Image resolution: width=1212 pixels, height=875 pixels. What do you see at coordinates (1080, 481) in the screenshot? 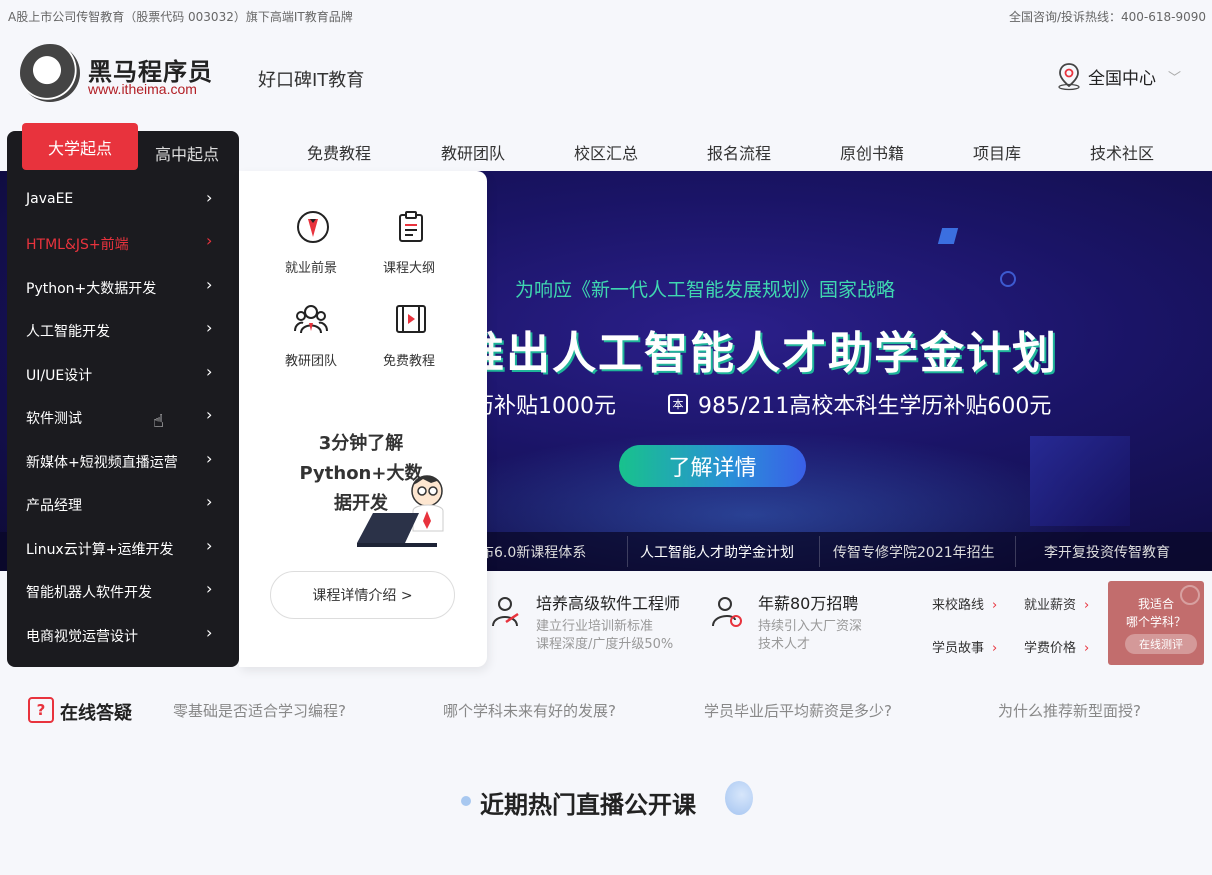
I see `banner-block` at bounding box center [1080, 481].